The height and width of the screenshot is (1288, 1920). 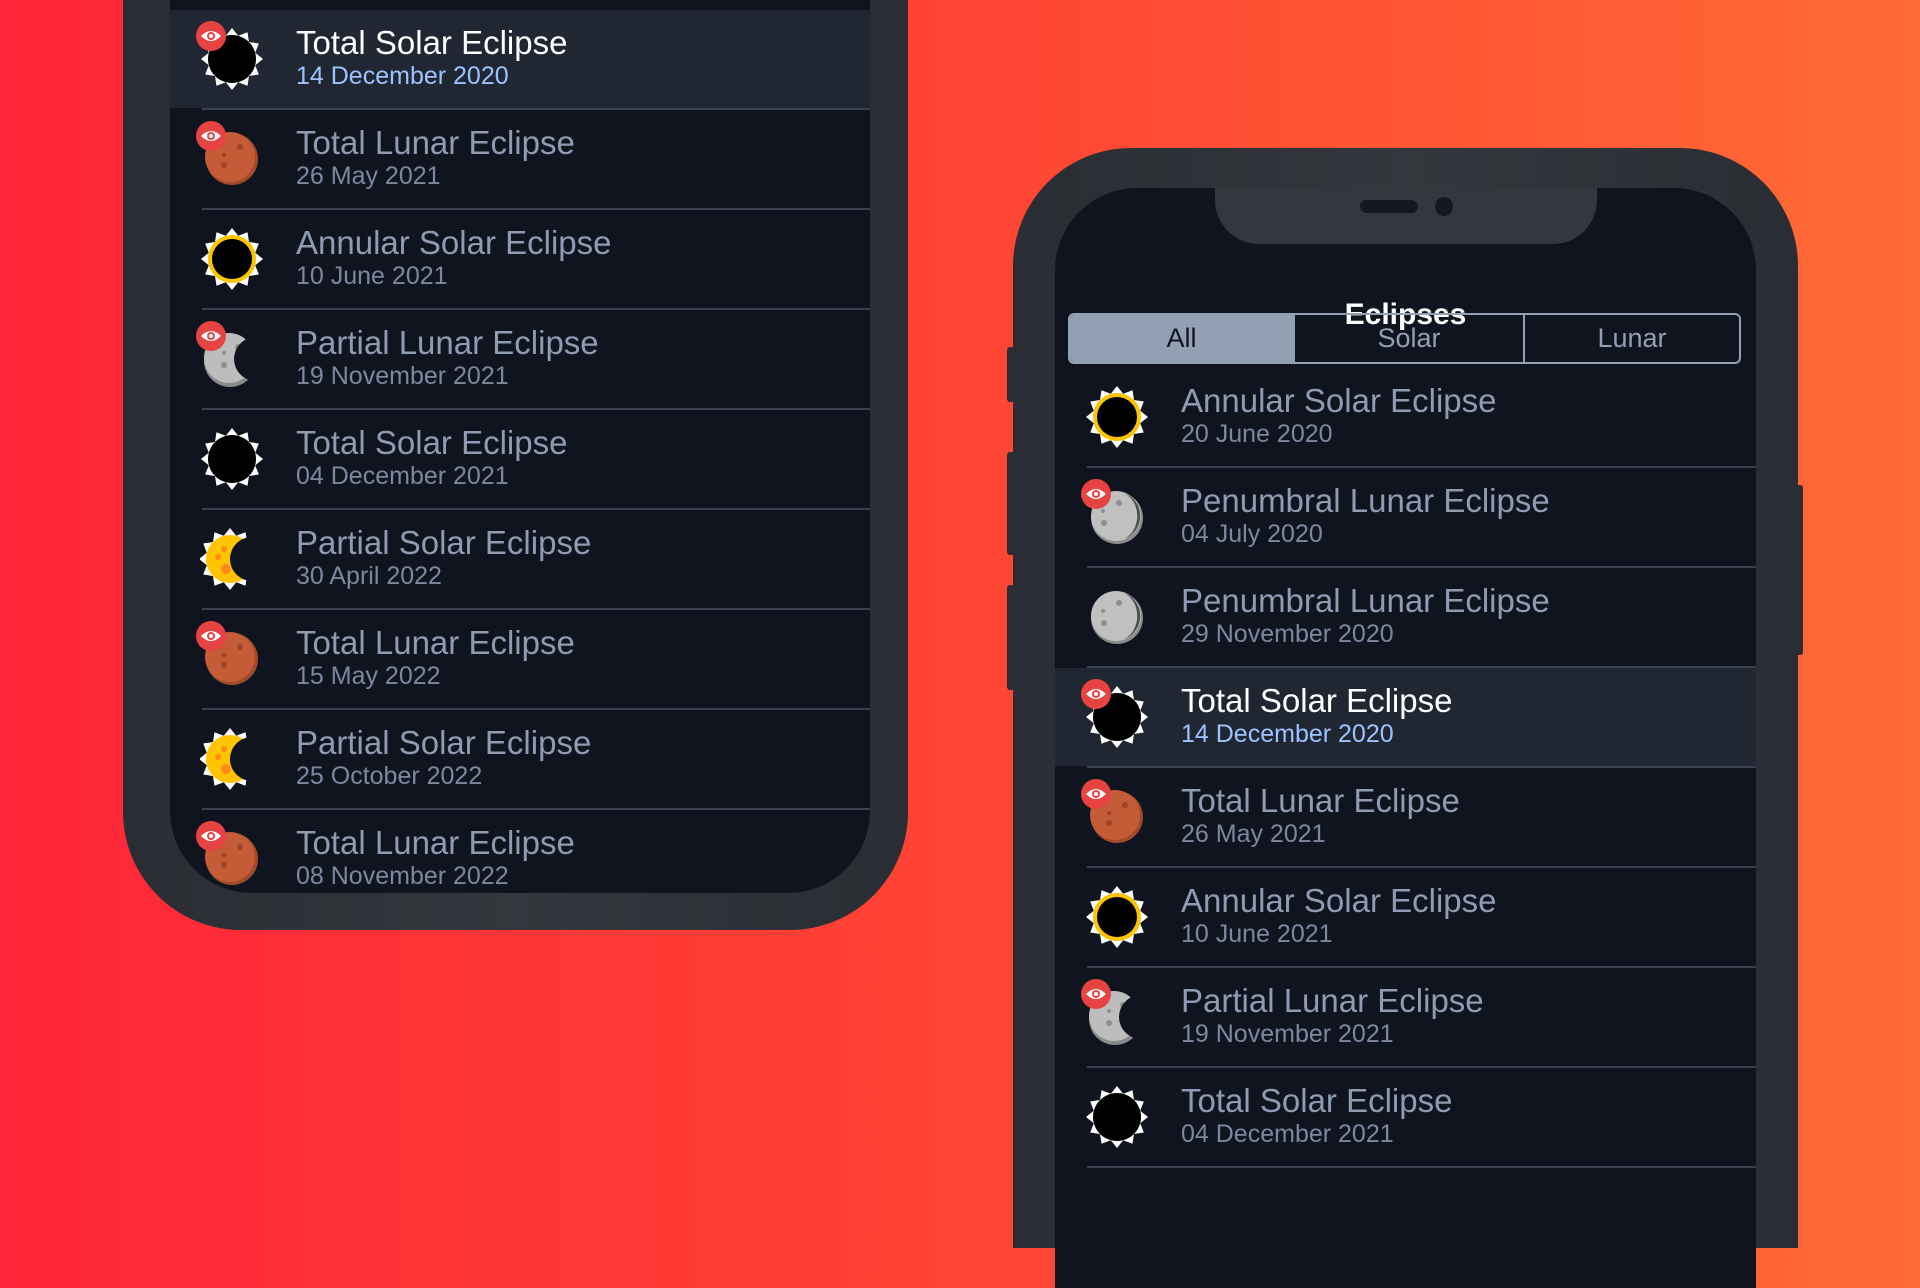 I want to click on penumbral-lunar-icon, so click(x=1117, y=617).